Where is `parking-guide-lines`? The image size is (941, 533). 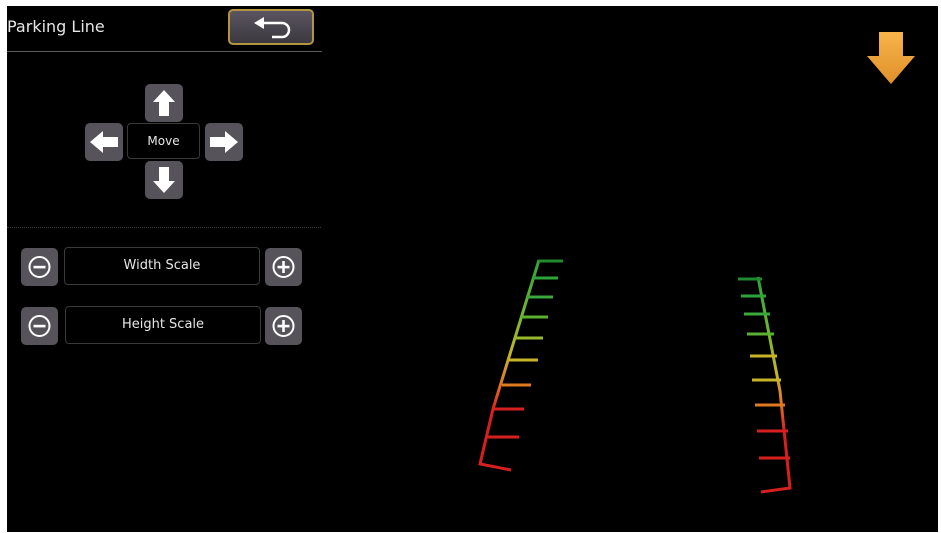
parking-guide-lines is located at coordinates (635, 376).